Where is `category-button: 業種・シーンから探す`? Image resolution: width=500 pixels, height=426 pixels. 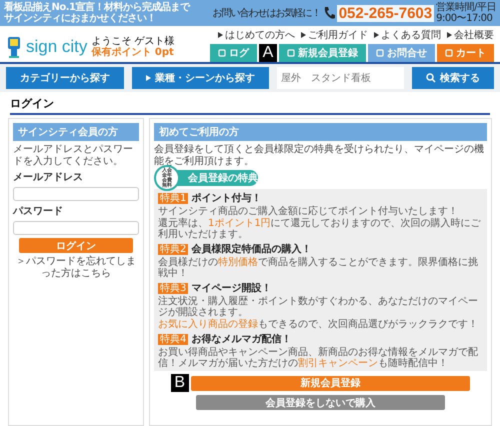 category-button: 業種・シーンから探す is located at coordinates (200, 78).